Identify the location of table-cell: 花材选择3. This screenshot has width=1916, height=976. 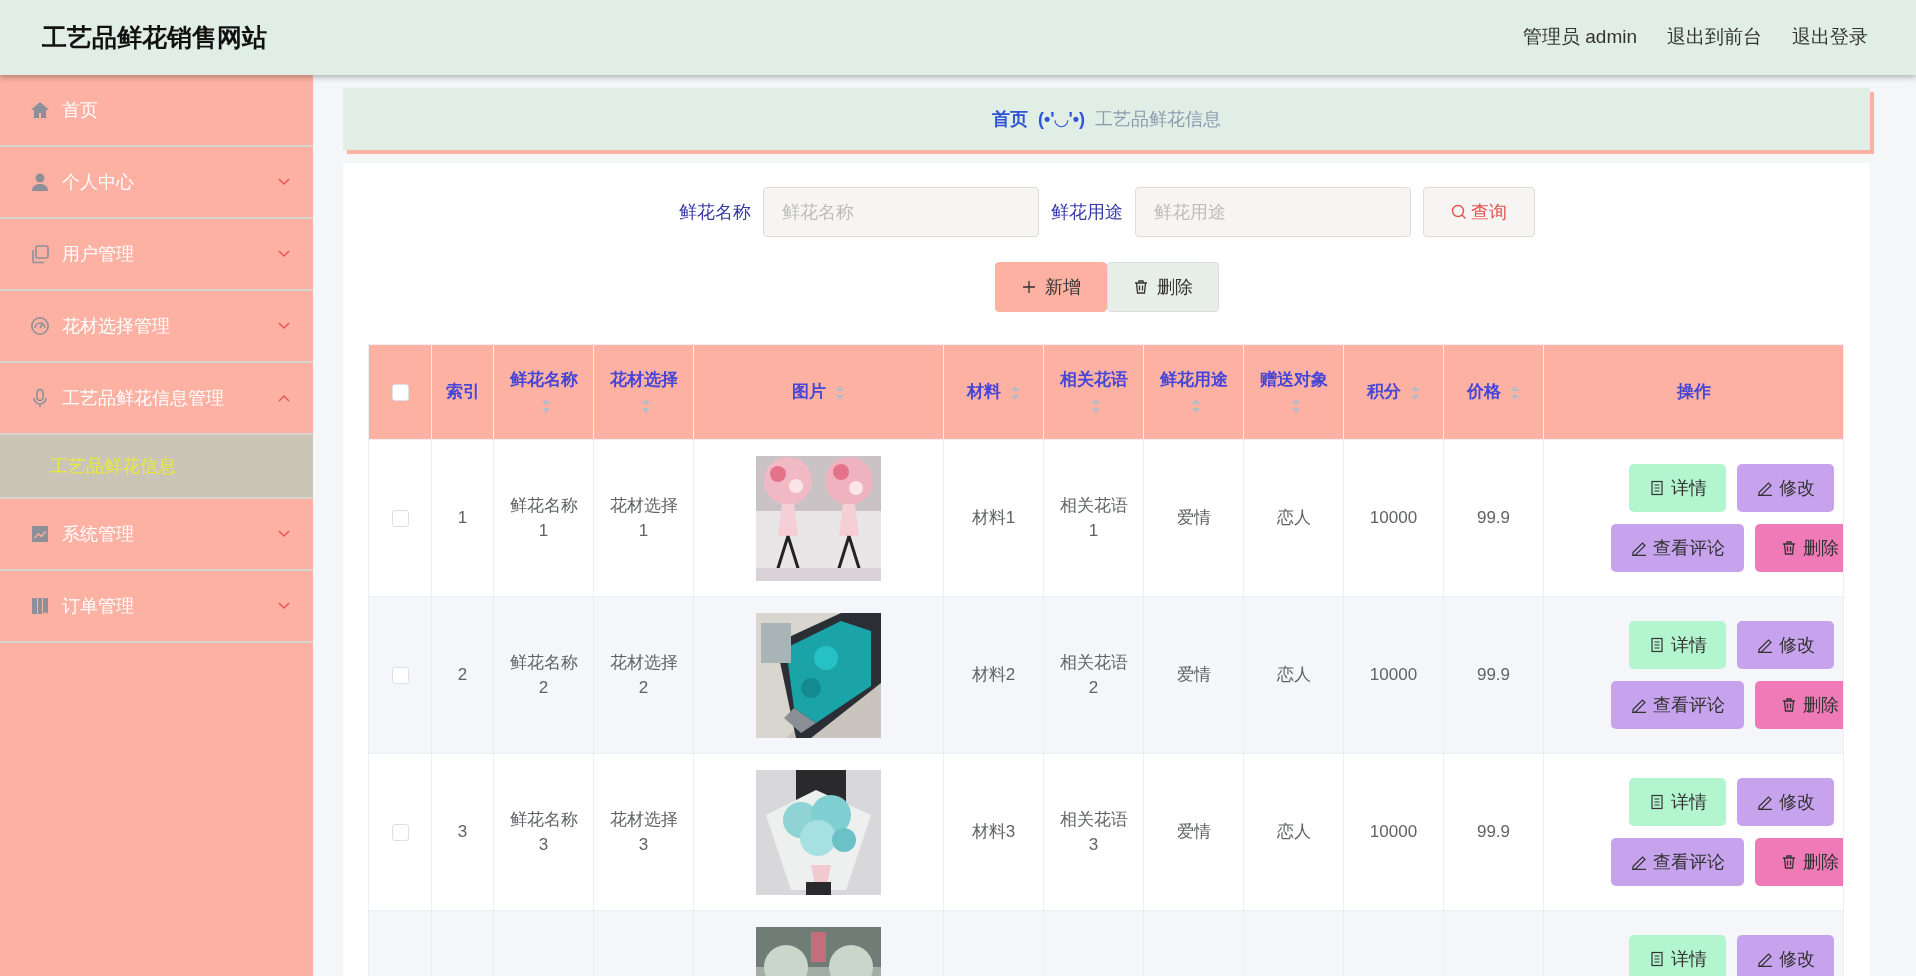
(643, 831).